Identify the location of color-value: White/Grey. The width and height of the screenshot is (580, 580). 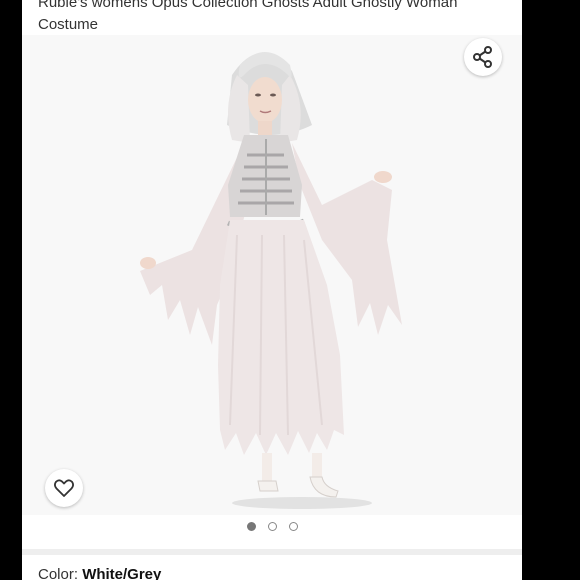
(122, 573).